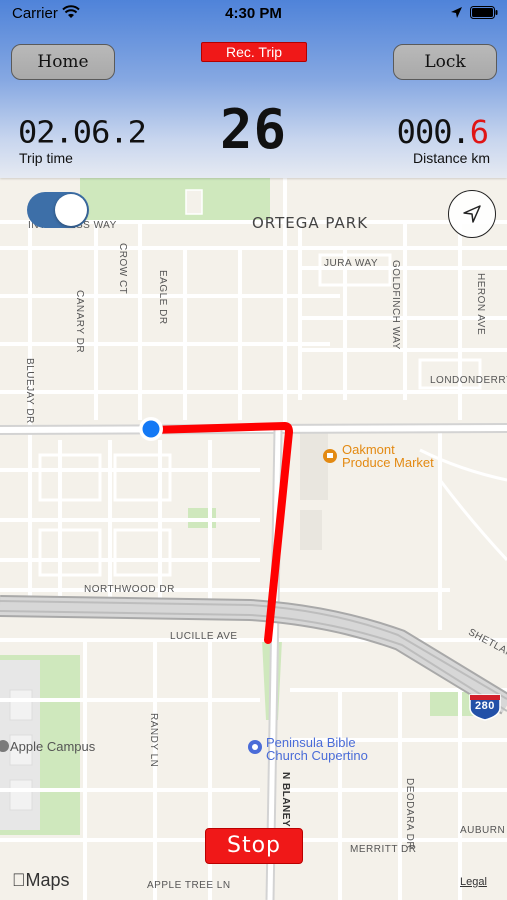 The width and height of the screenshot is (507, 900). What do you see at coordinates (71, 210) in the screenshot?
I see `toggle-knob` at bounding box center [71, 210].